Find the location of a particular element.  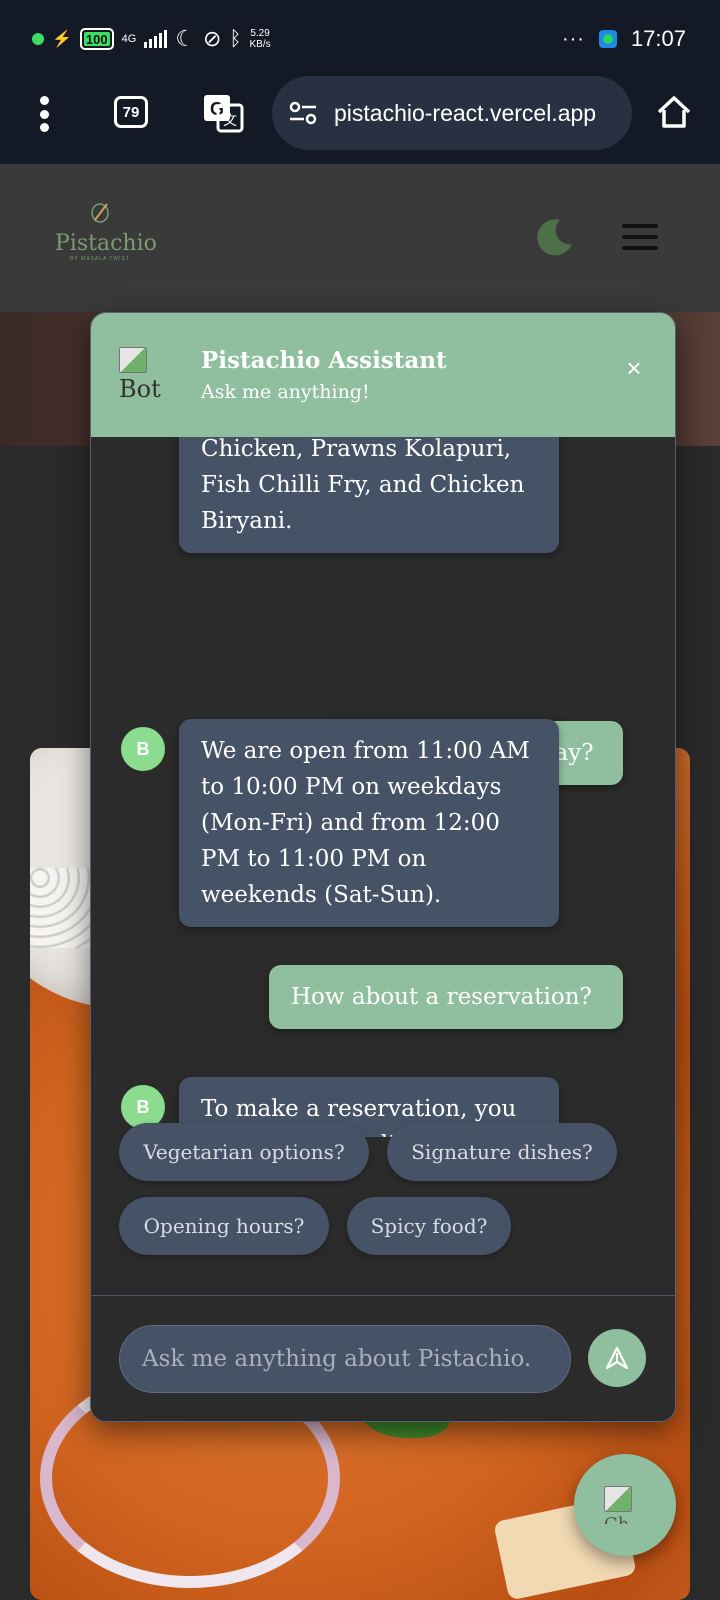

status-right: ··· 17:07 is located at coordinates (624, 39).